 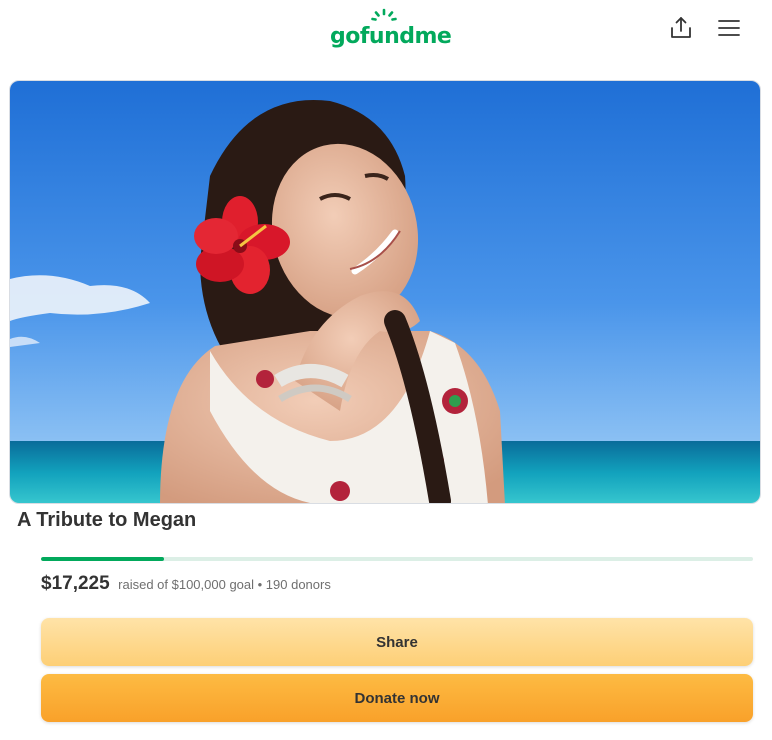 I want to click on site-header: gofundme, so click(x=386, y=35).